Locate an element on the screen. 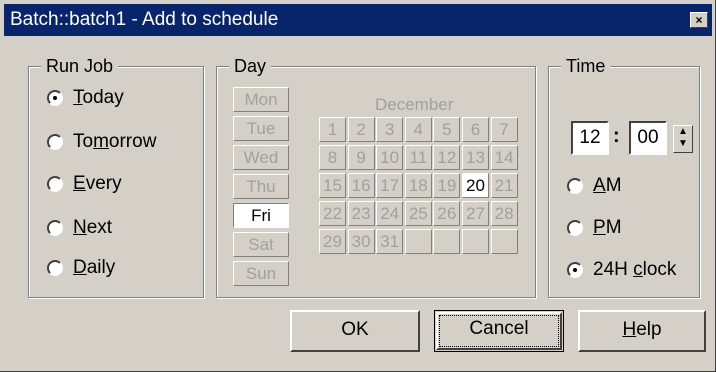 The height and width of the screenshot is (372, 716). window-title: Batch::batch1 - Add to schedule is located at coordinates (144, 19).